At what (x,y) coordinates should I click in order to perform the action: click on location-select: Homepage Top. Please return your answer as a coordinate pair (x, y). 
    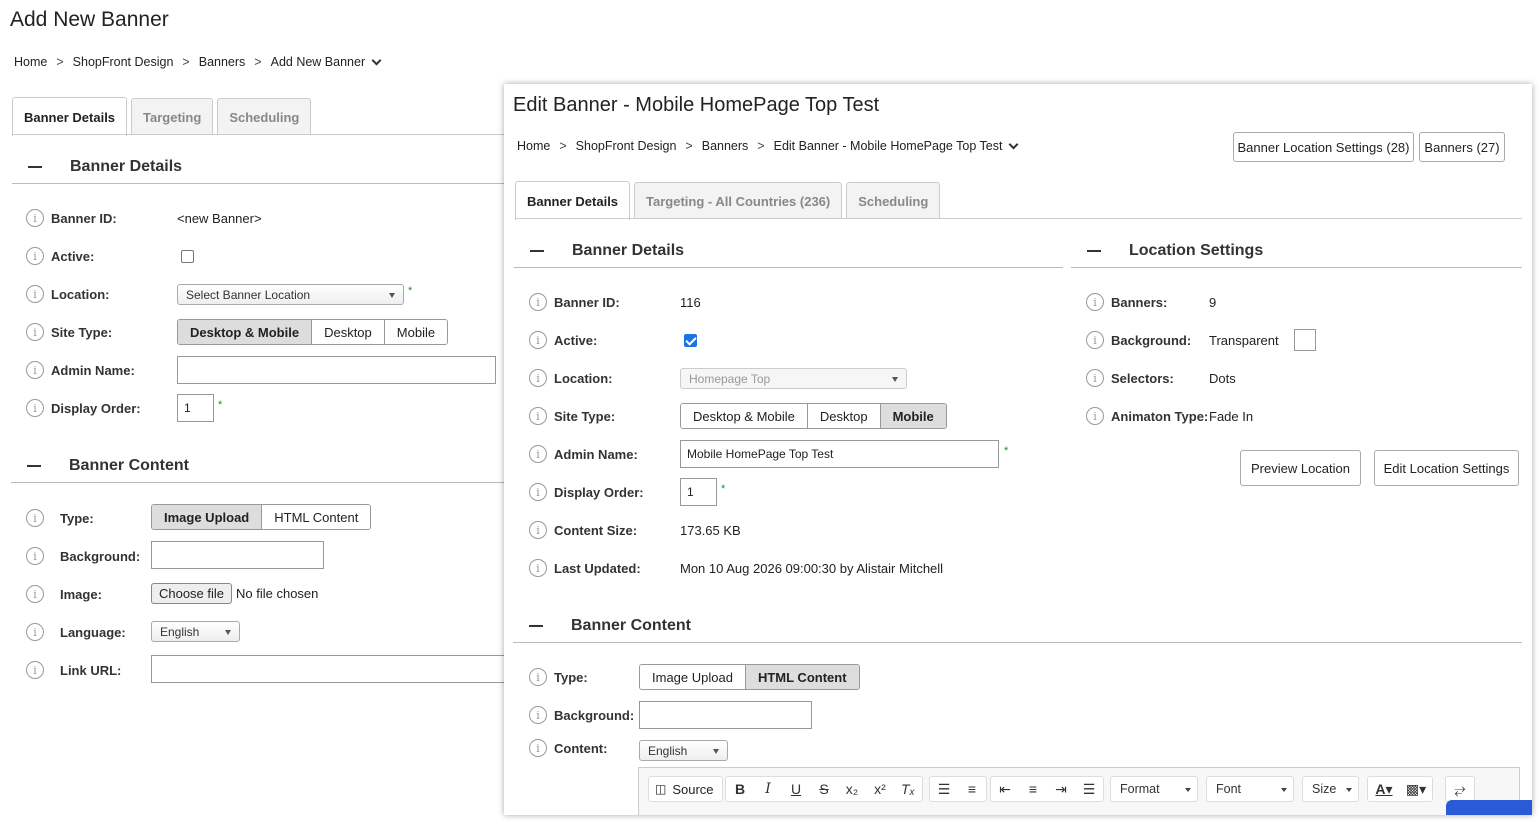
    Looking at the image, I should click on (793, 378).